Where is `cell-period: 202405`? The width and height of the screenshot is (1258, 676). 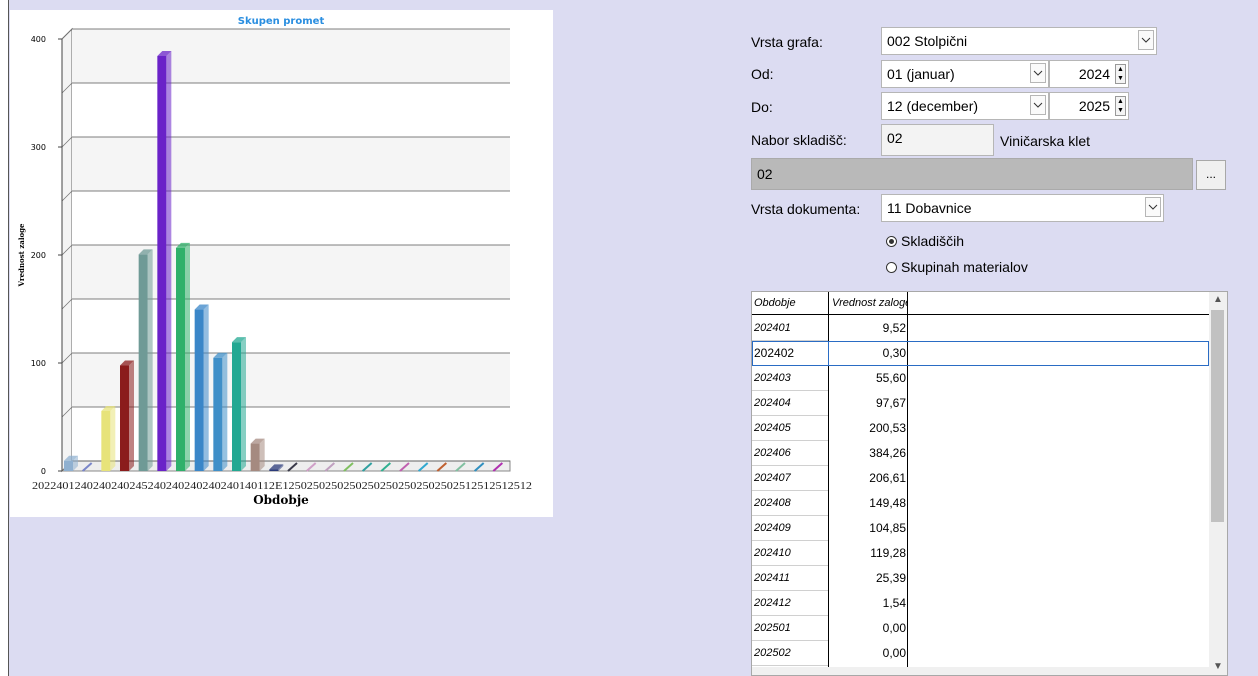 cell-period: 202405 is located at coordinates (772, 428).